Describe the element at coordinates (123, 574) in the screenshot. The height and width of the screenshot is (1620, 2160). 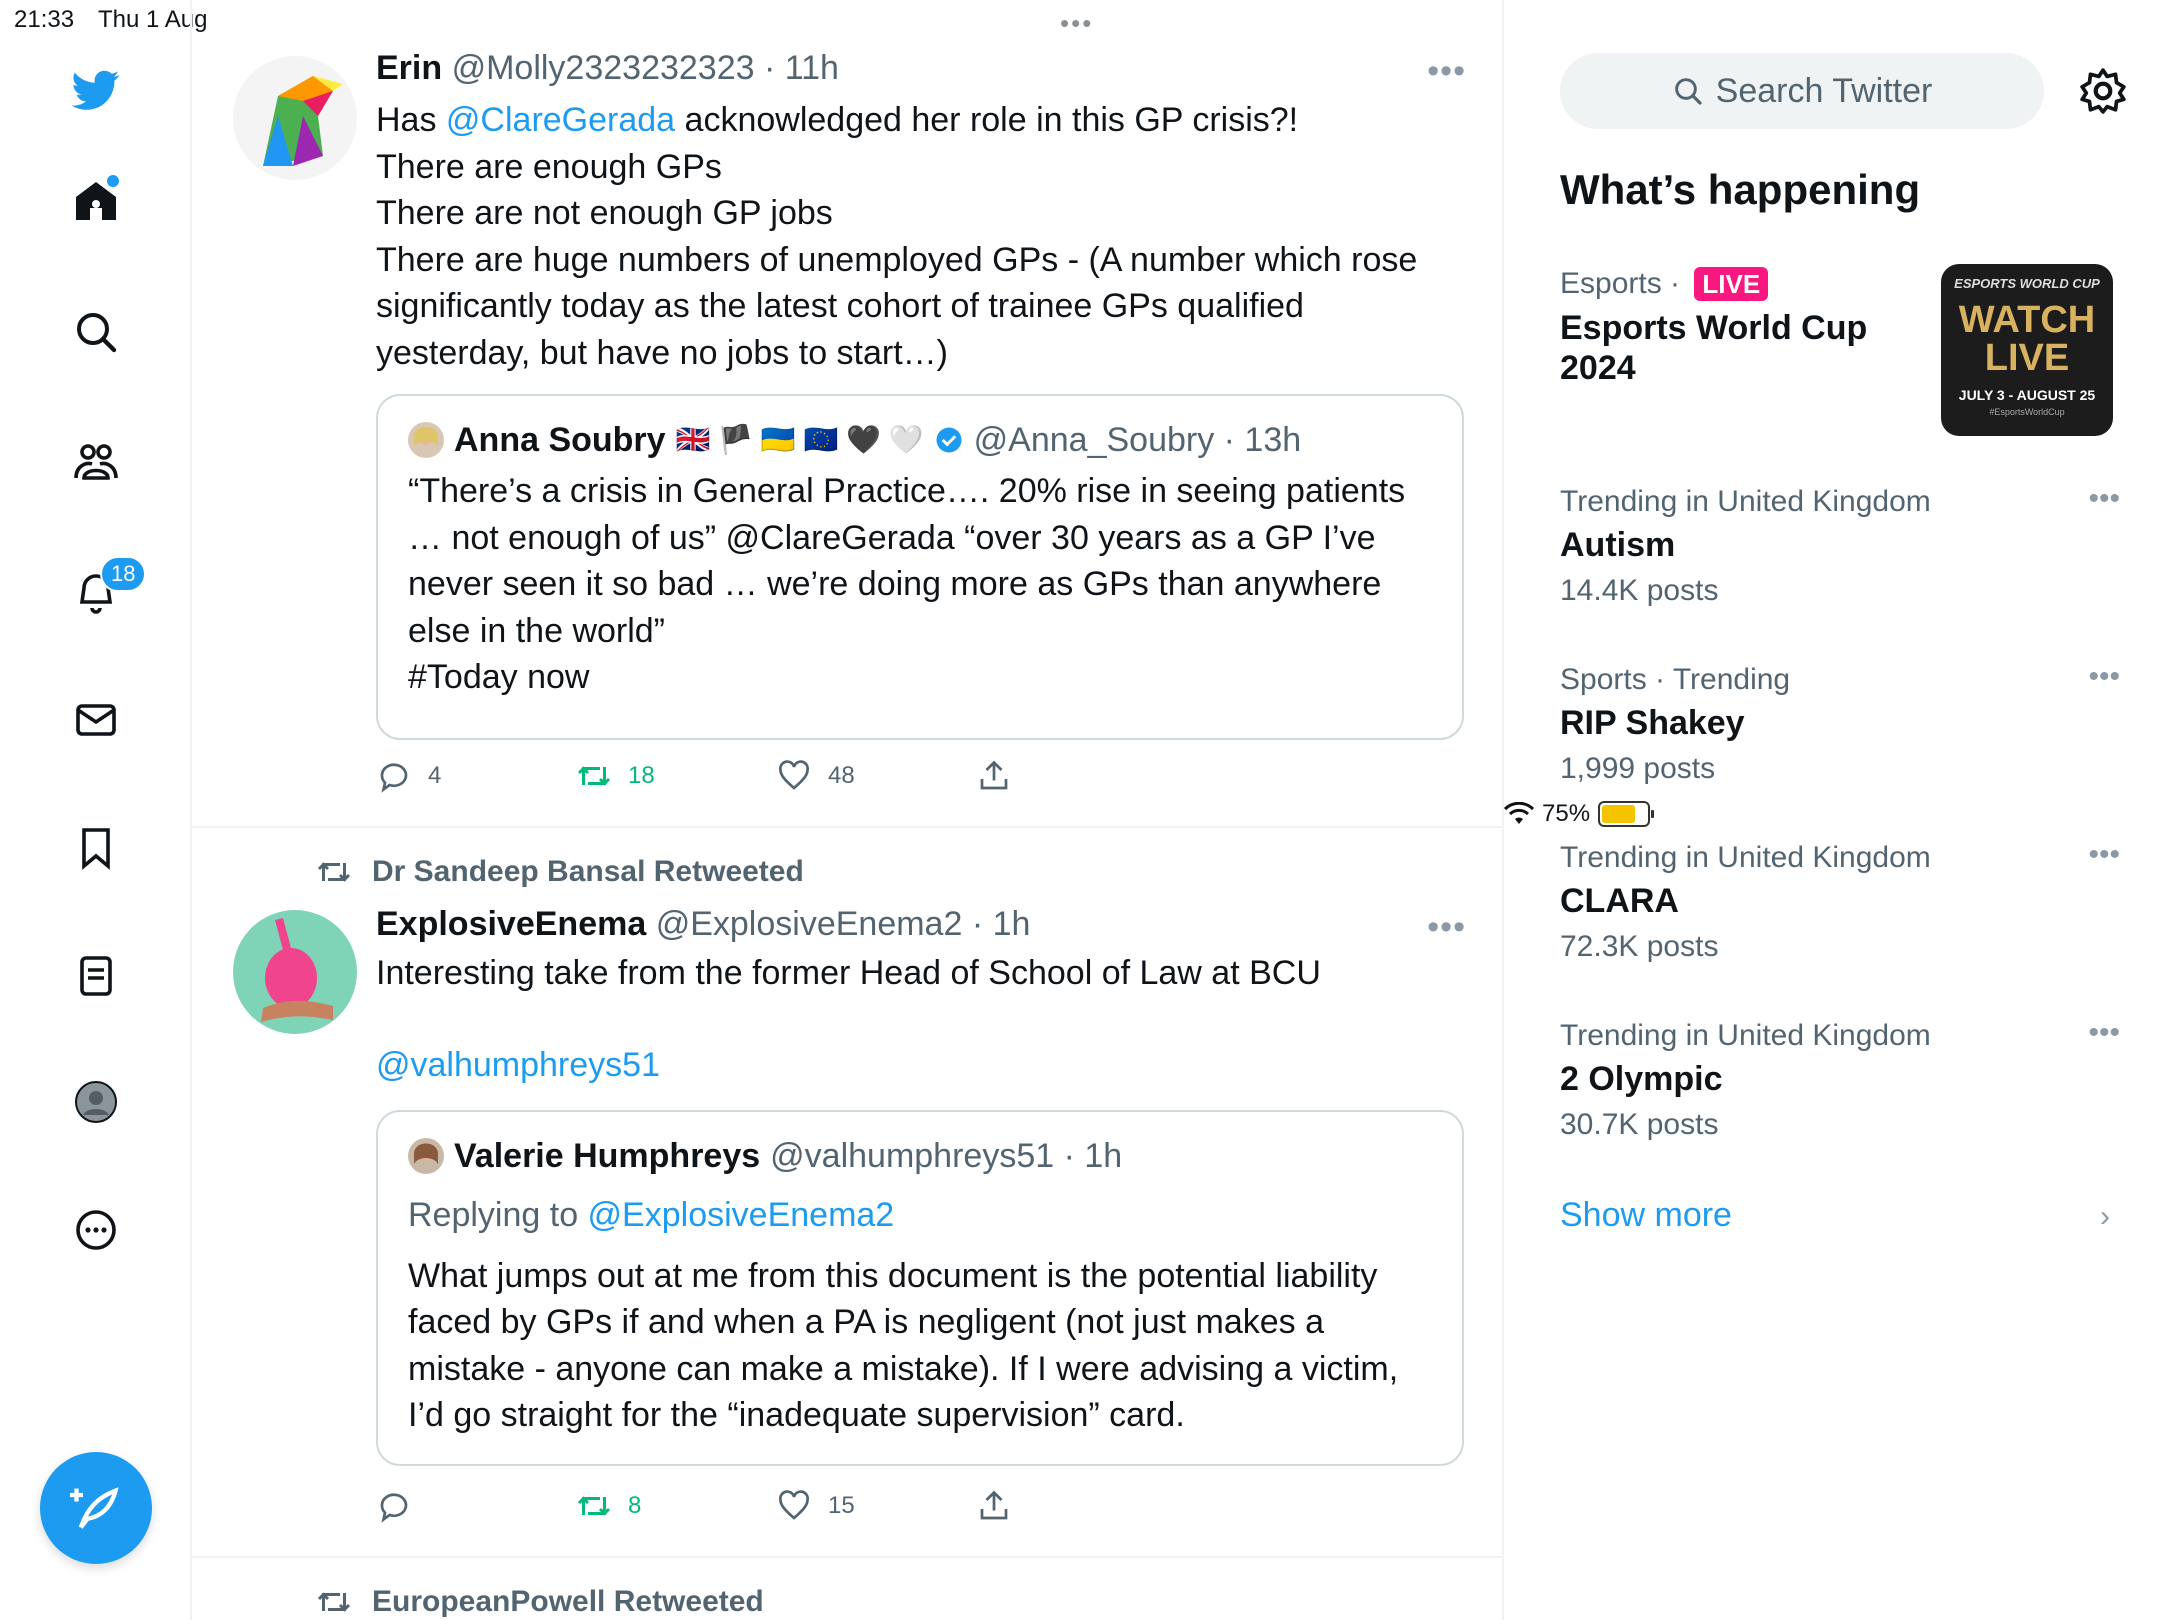
I see `notifications-badge: 18` at that location.